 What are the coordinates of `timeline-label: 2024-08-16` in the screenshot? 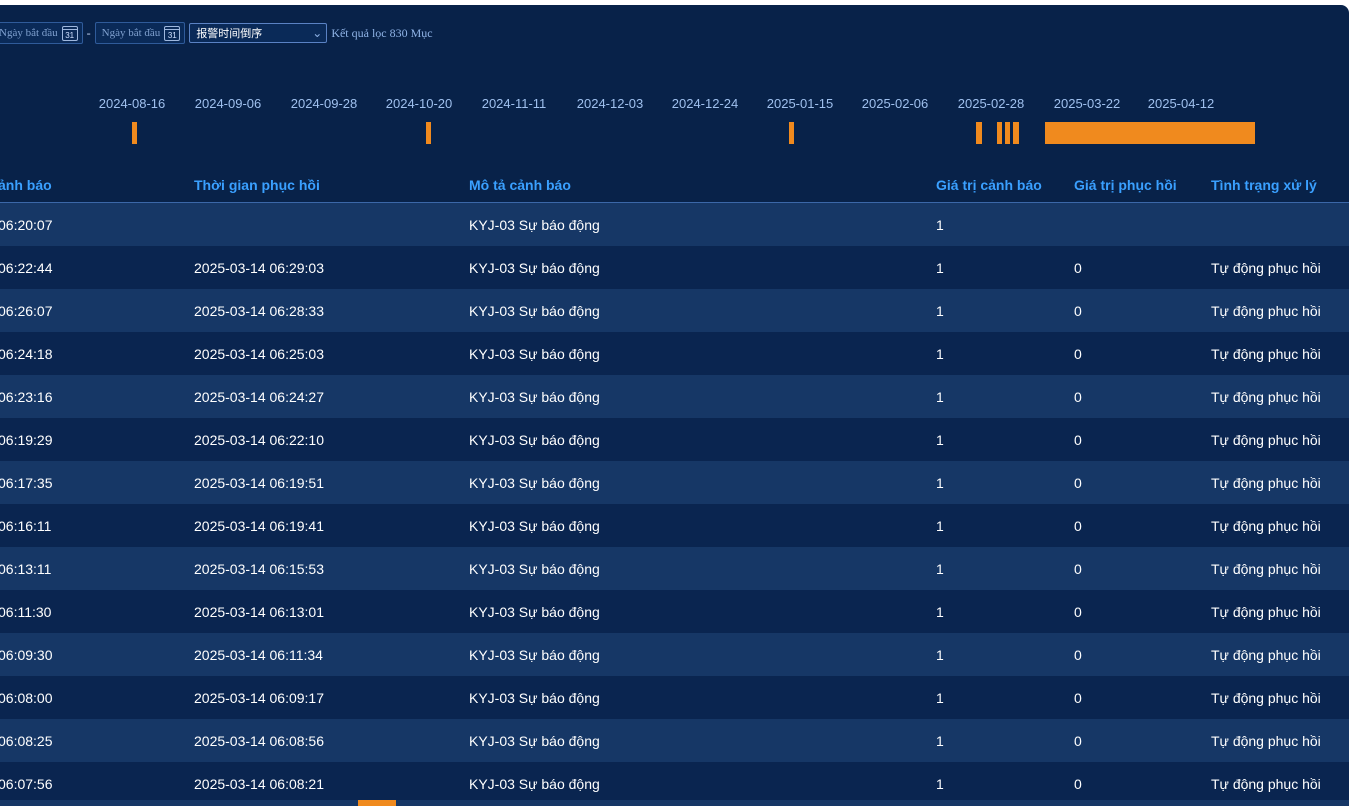 It's located at (132, 103).